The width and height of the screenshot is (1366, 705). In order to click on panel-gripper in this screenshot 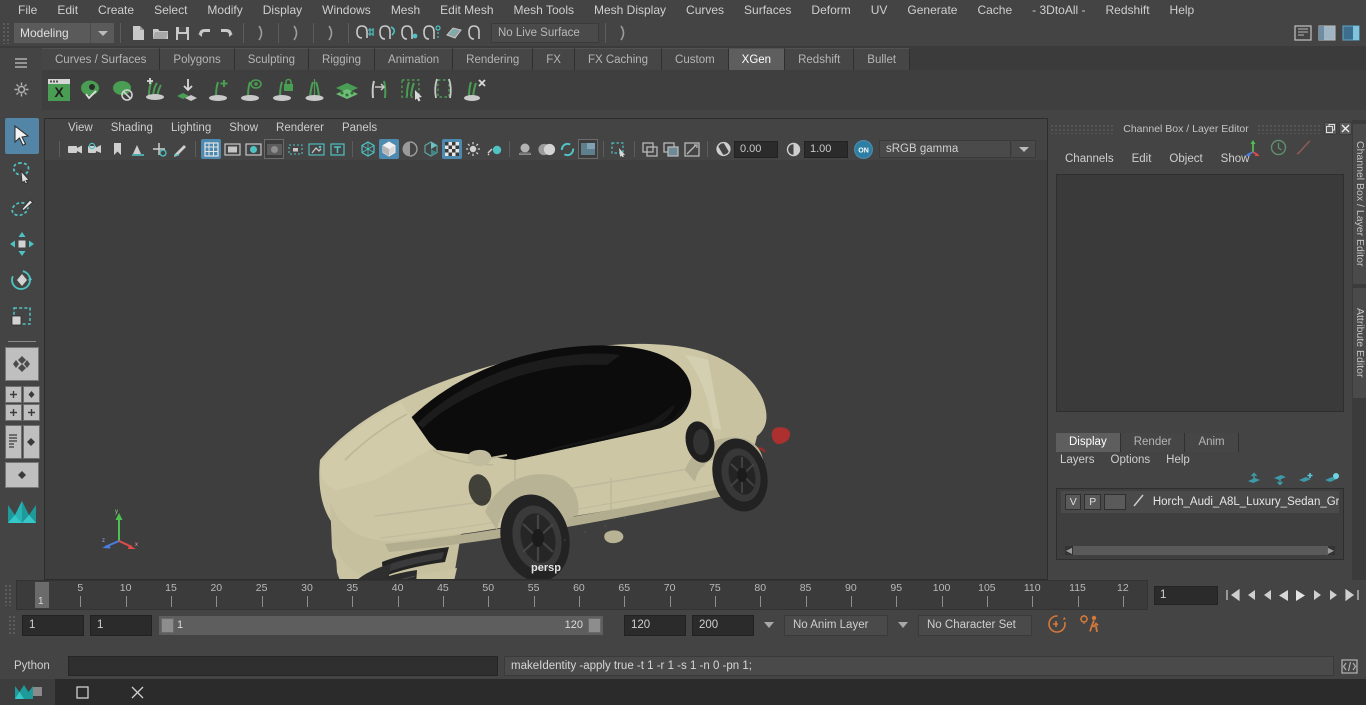, I will do `click(1289, 128)`.